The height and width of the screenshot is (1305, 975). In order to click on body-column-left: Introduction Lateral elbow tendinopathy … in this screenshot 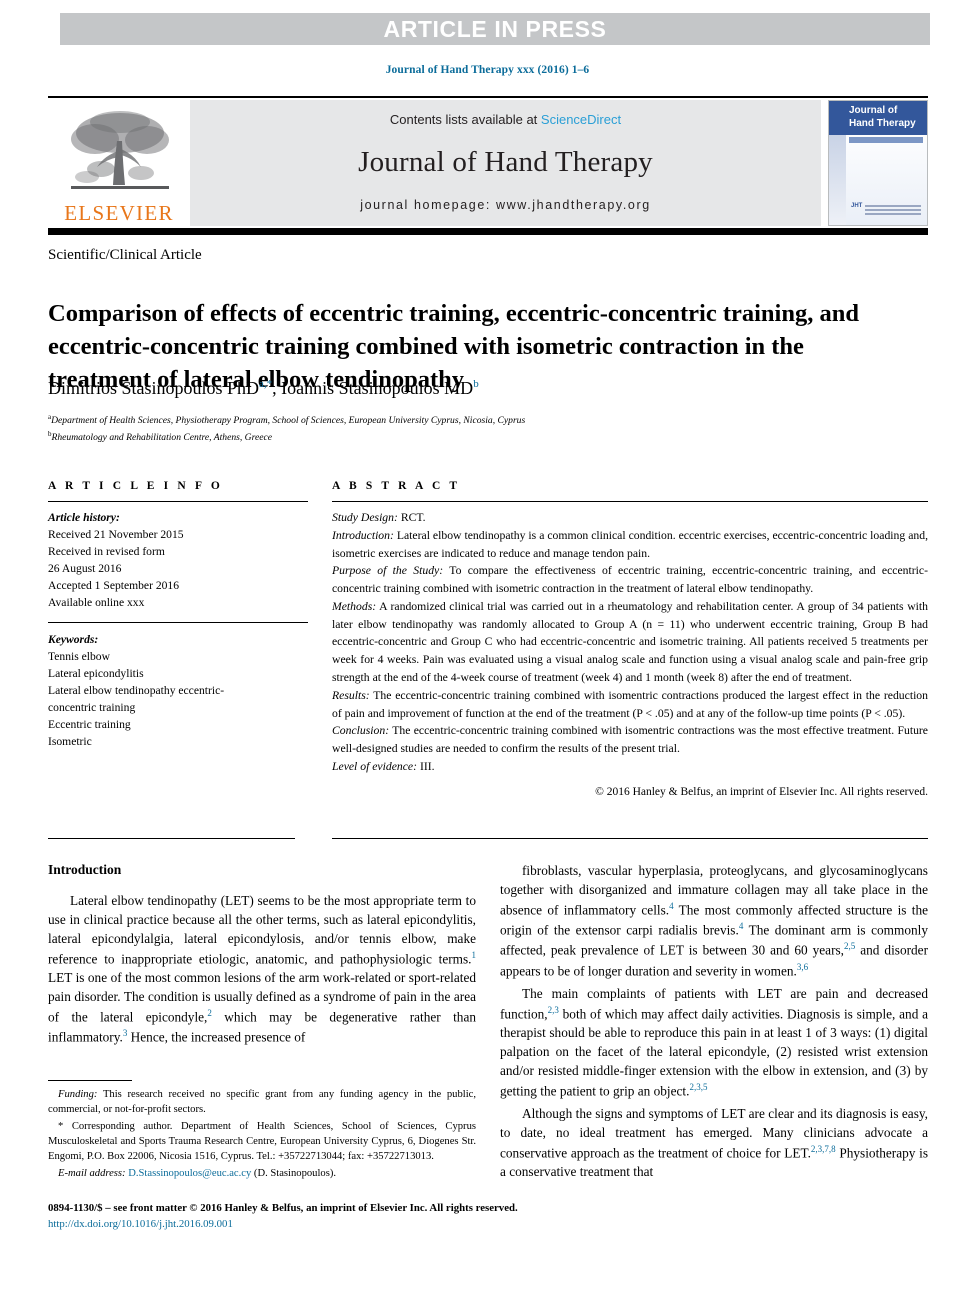, I will do `click(262, 956)`.